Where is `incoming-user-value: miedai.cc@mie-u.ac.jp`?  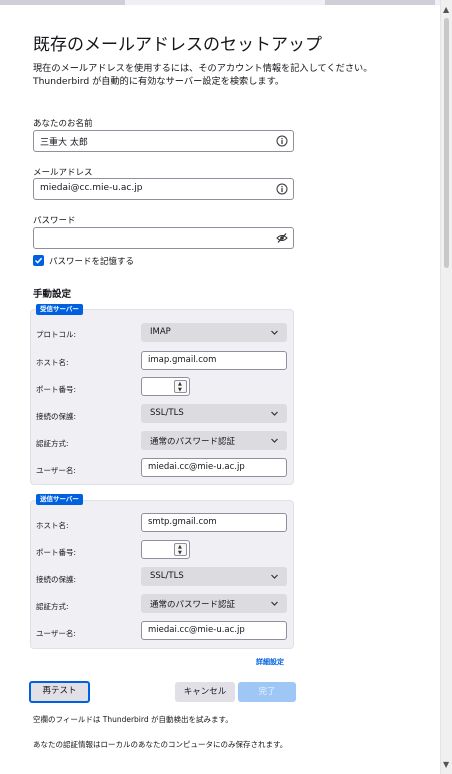
incoming-user-value: miedai.cc@mie-u.ac.jp is located at coordinates (196, 467).